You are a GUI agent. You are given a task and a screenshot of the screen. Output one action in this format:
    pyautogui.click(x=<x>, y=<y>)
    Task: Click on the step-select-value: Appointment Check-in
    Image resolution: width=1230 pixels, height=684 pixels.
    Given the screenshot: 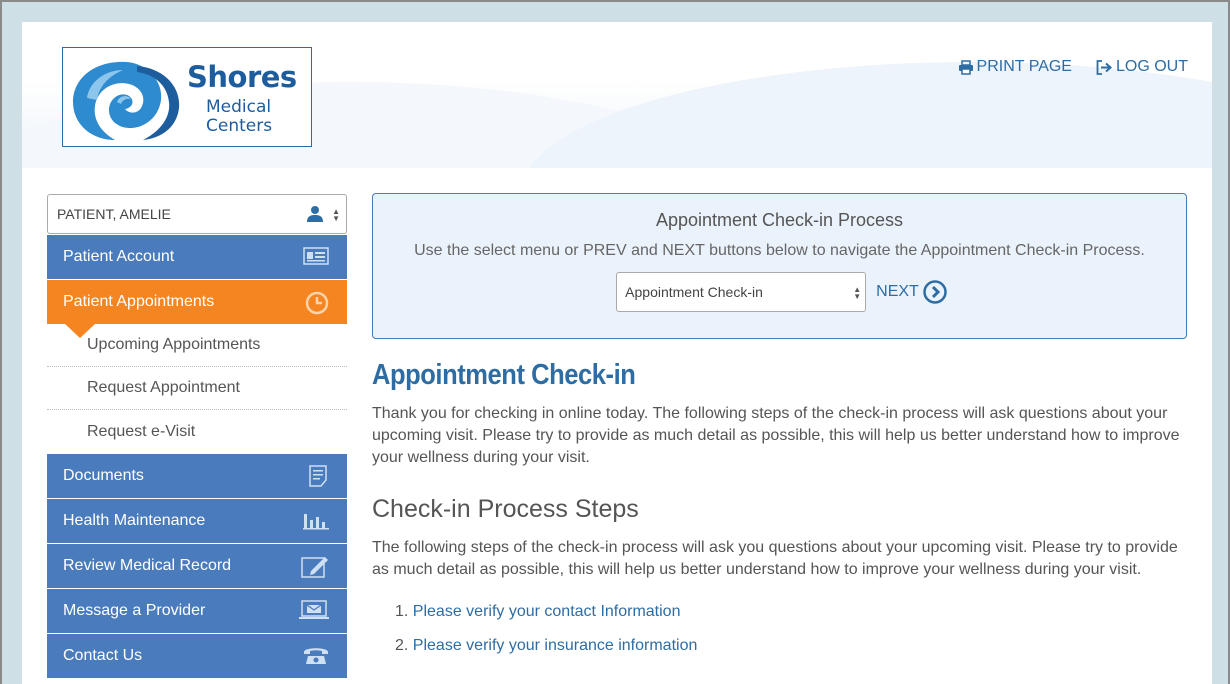 What is the action you would take?
    pyautogui.click(x=694, y=292)
    